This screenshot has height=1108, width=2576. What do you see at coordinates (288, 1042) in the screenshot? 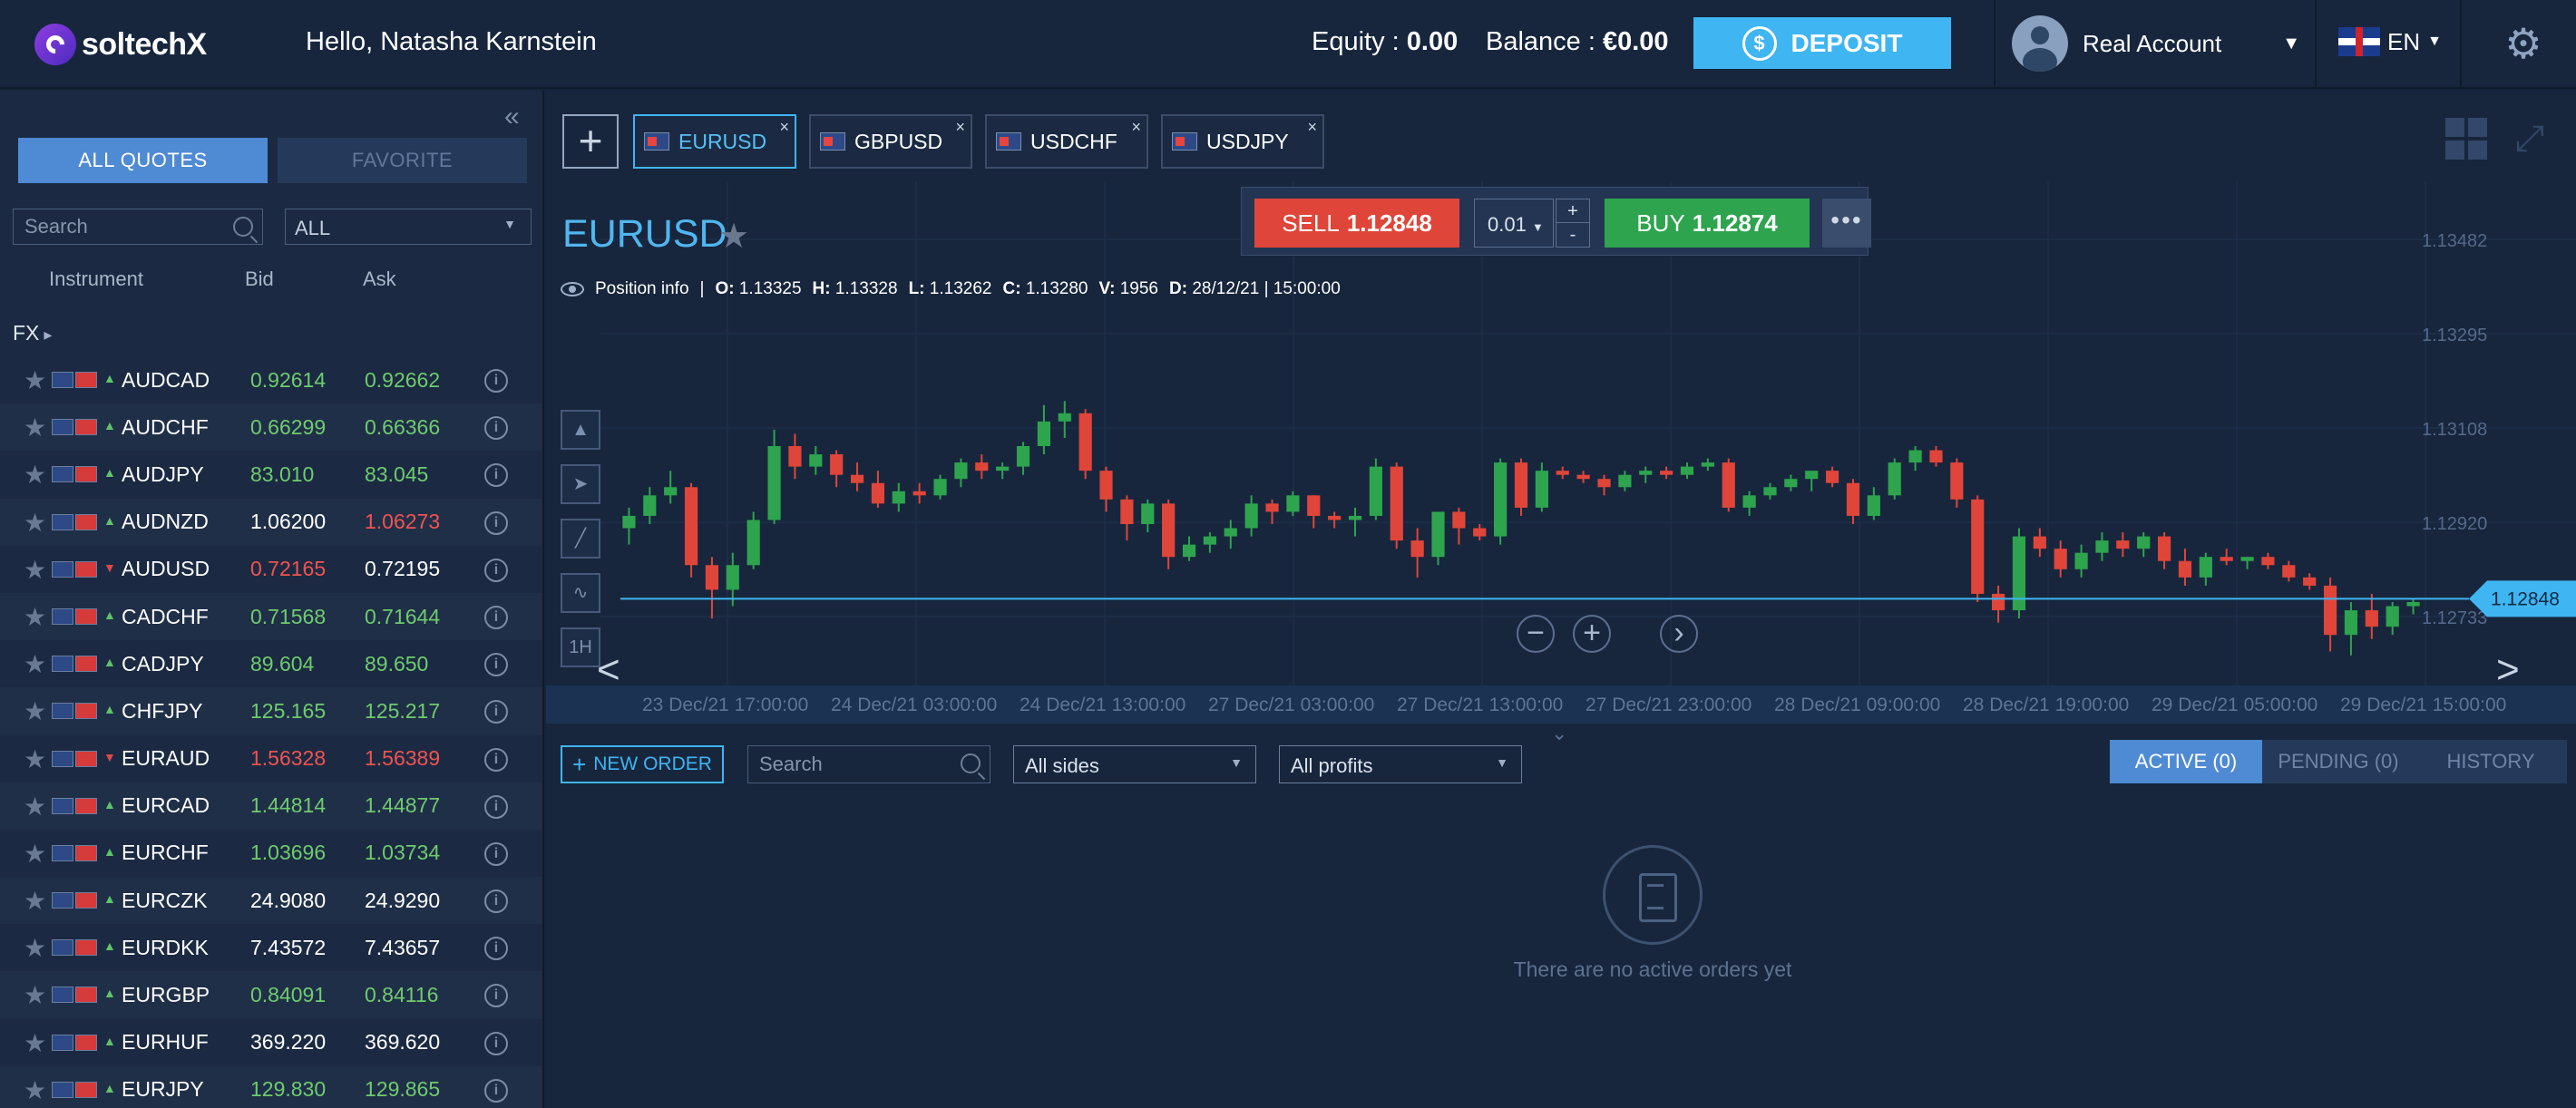
I see `quote-bid: 369.220` at bounding box center [288, 1042].